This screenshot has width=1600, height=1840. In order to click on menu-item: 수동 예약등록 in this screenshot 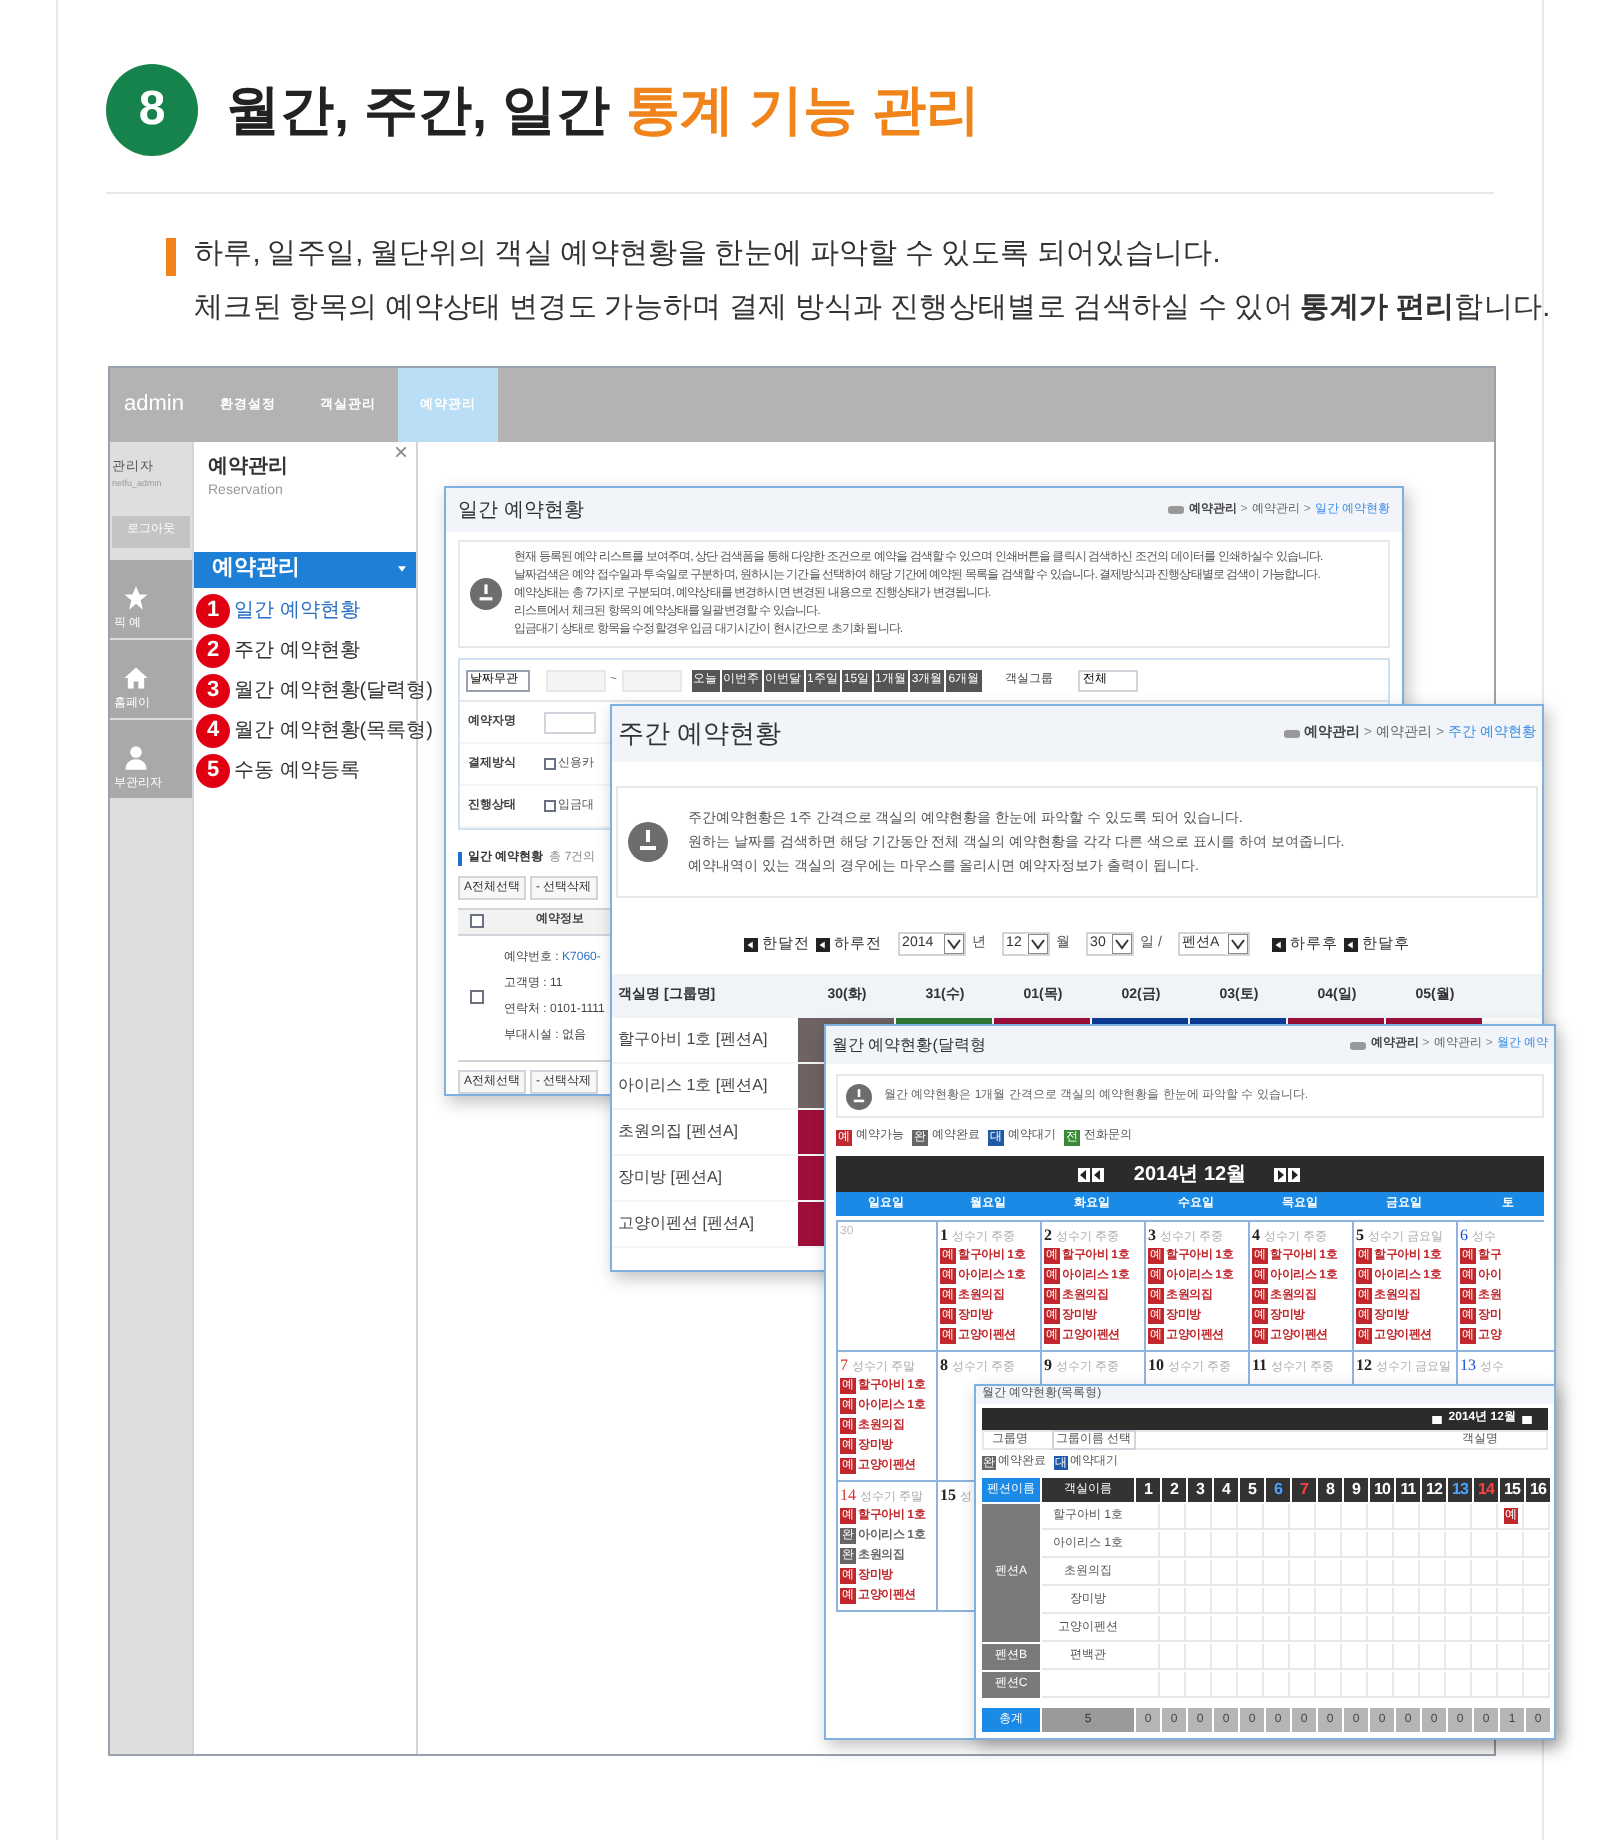, I will do `click(297, 770)`.